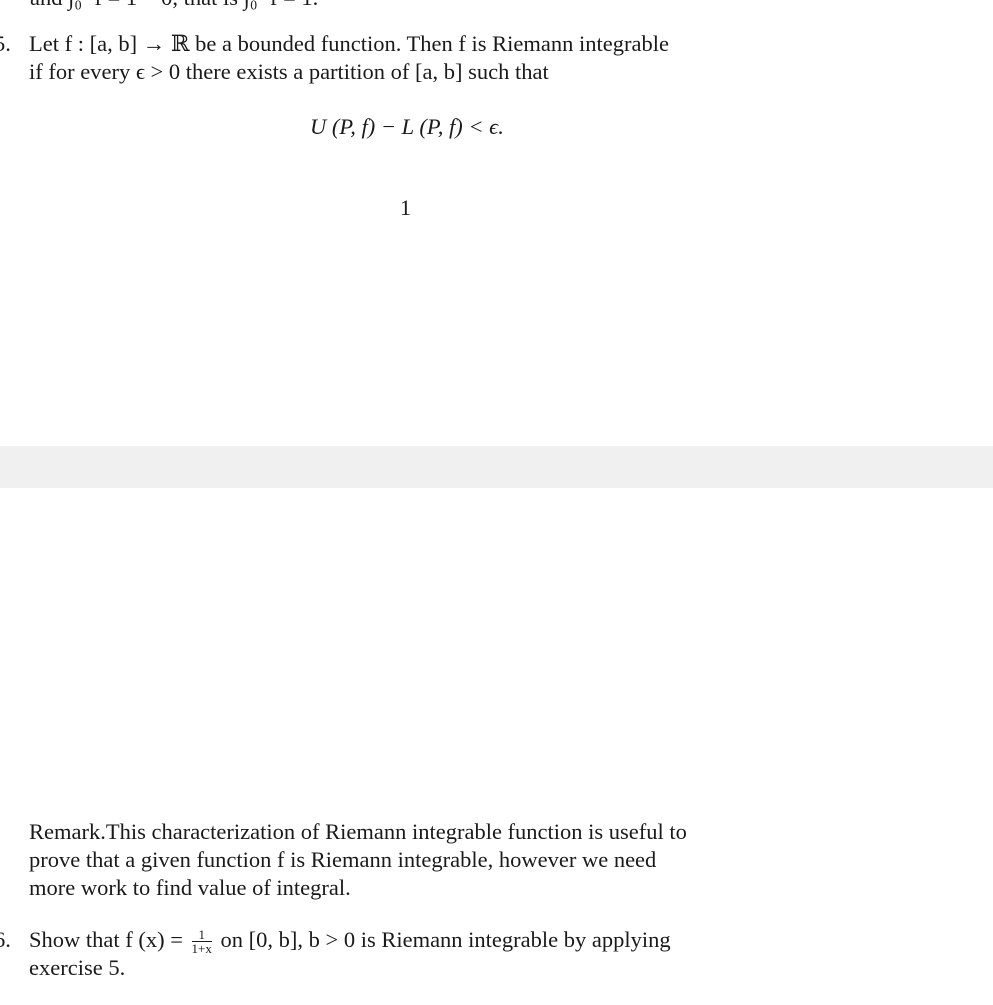 The image size is (993, 1005). Describe the element at coordinates (190, 887) in the screenshot. I see `remark-line-3: more work to find value of integral.` at that location.